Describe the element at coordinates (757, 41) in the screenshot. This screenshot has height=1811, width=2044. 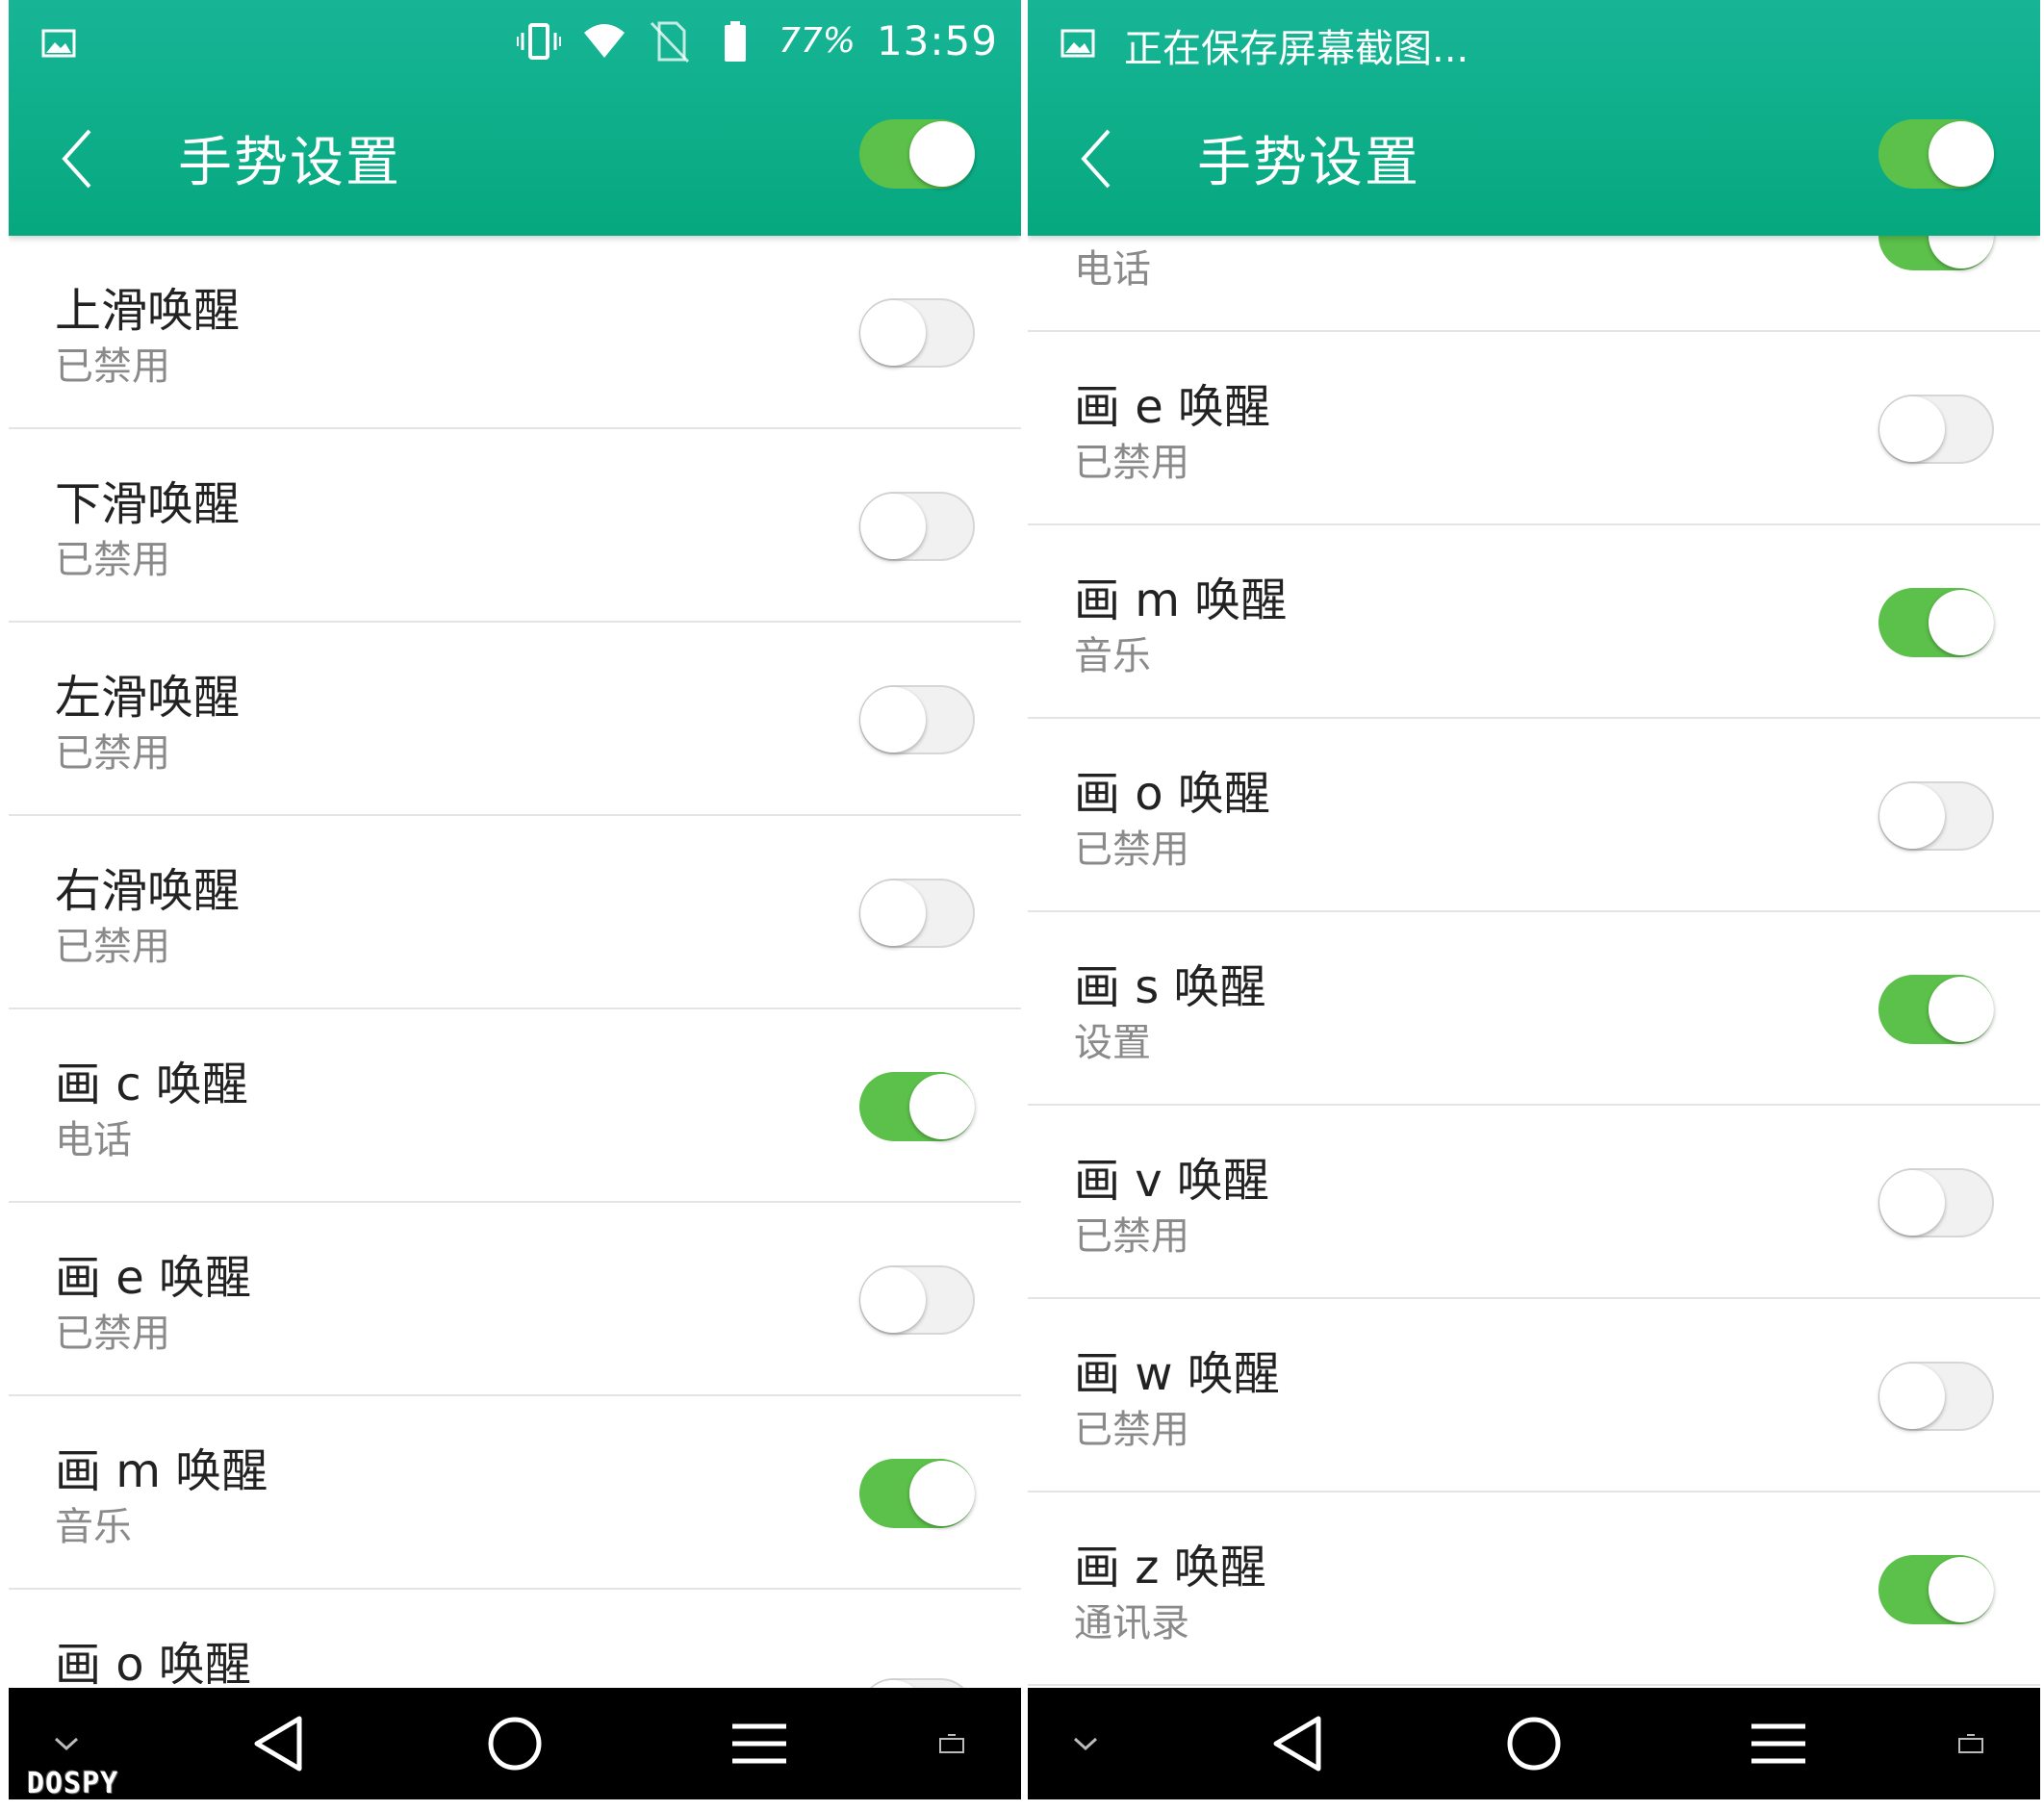
I see `status-icons: 77% 13:59` at that location.